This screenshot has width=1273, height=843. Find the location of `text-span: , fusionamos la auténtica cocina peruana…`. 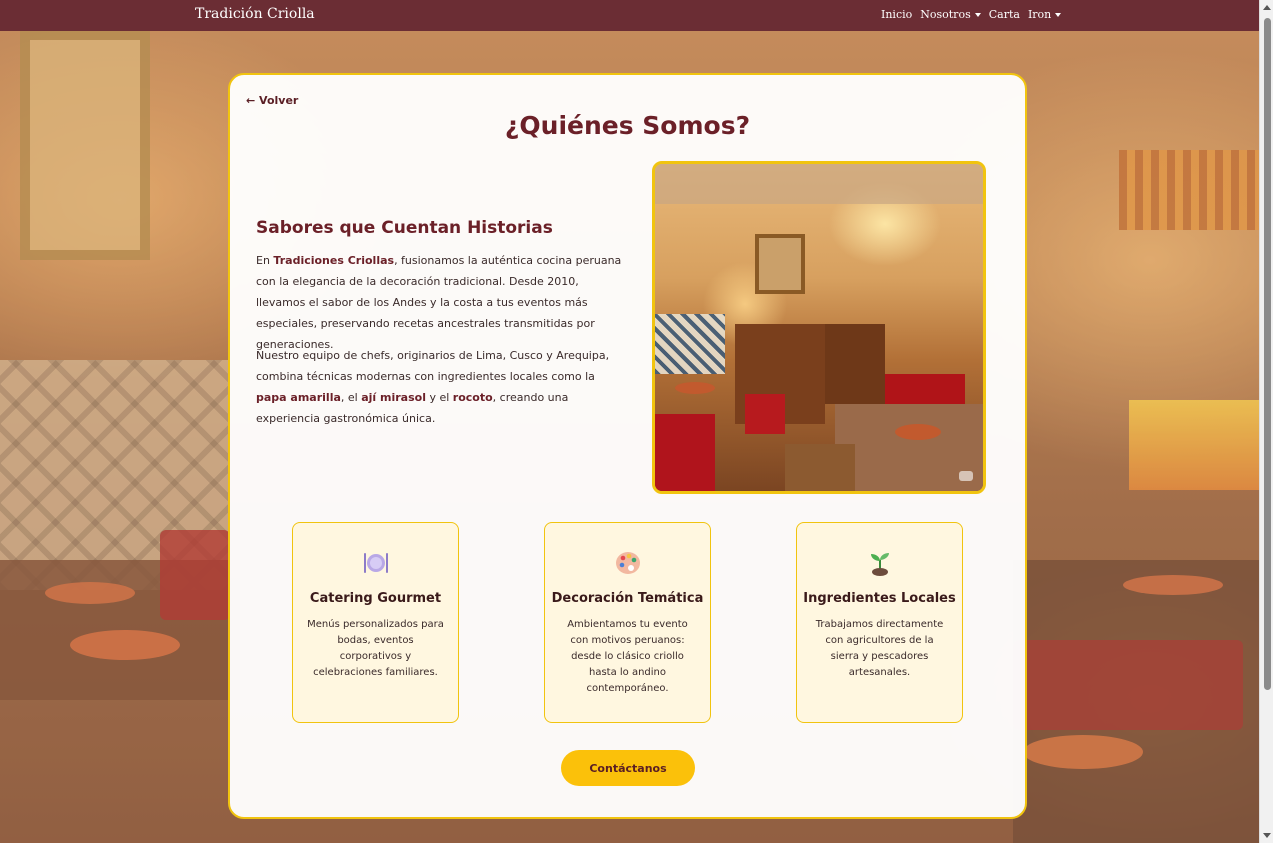

text-span: , fusionamos la auténtica cocina peruana… is located at coordinates (439, 302).